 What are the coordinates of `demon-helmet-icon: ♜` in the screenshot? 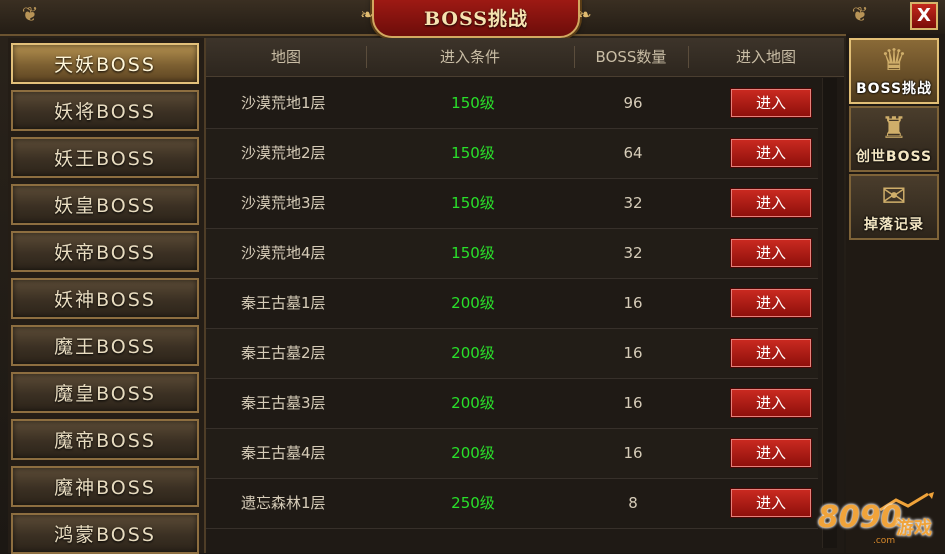 It's located at (894, 128).